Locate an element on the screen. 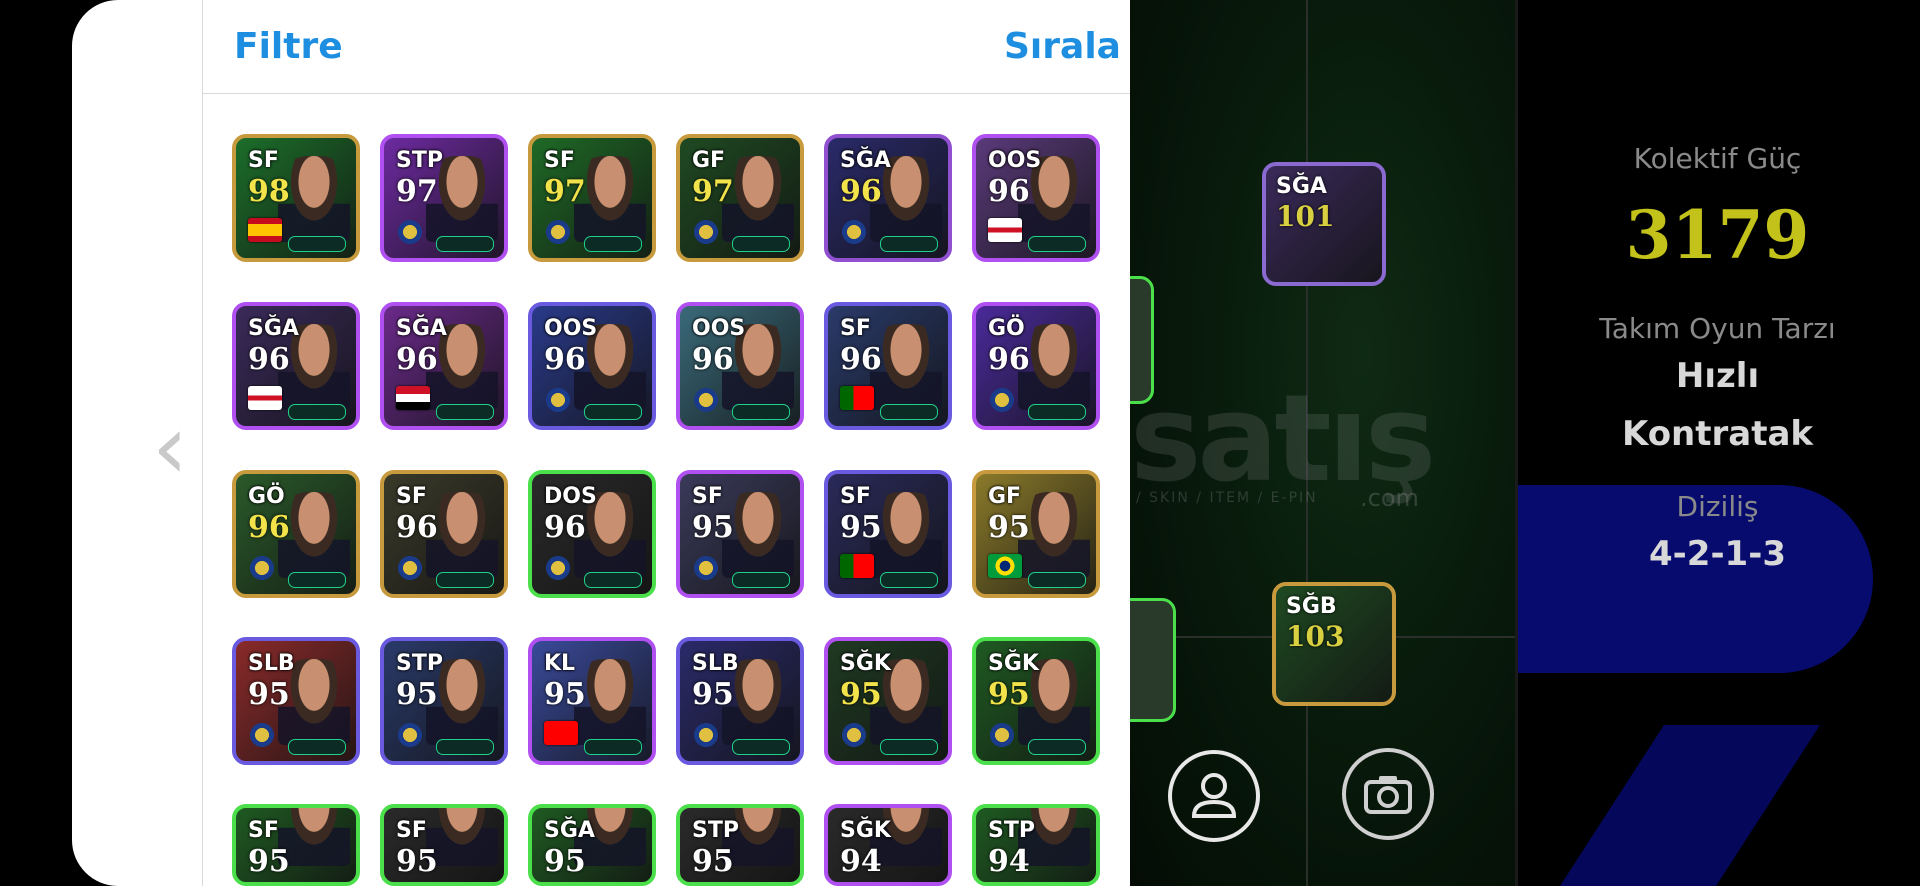  player-card: STP 94 is located at coordinates (1036, 845).